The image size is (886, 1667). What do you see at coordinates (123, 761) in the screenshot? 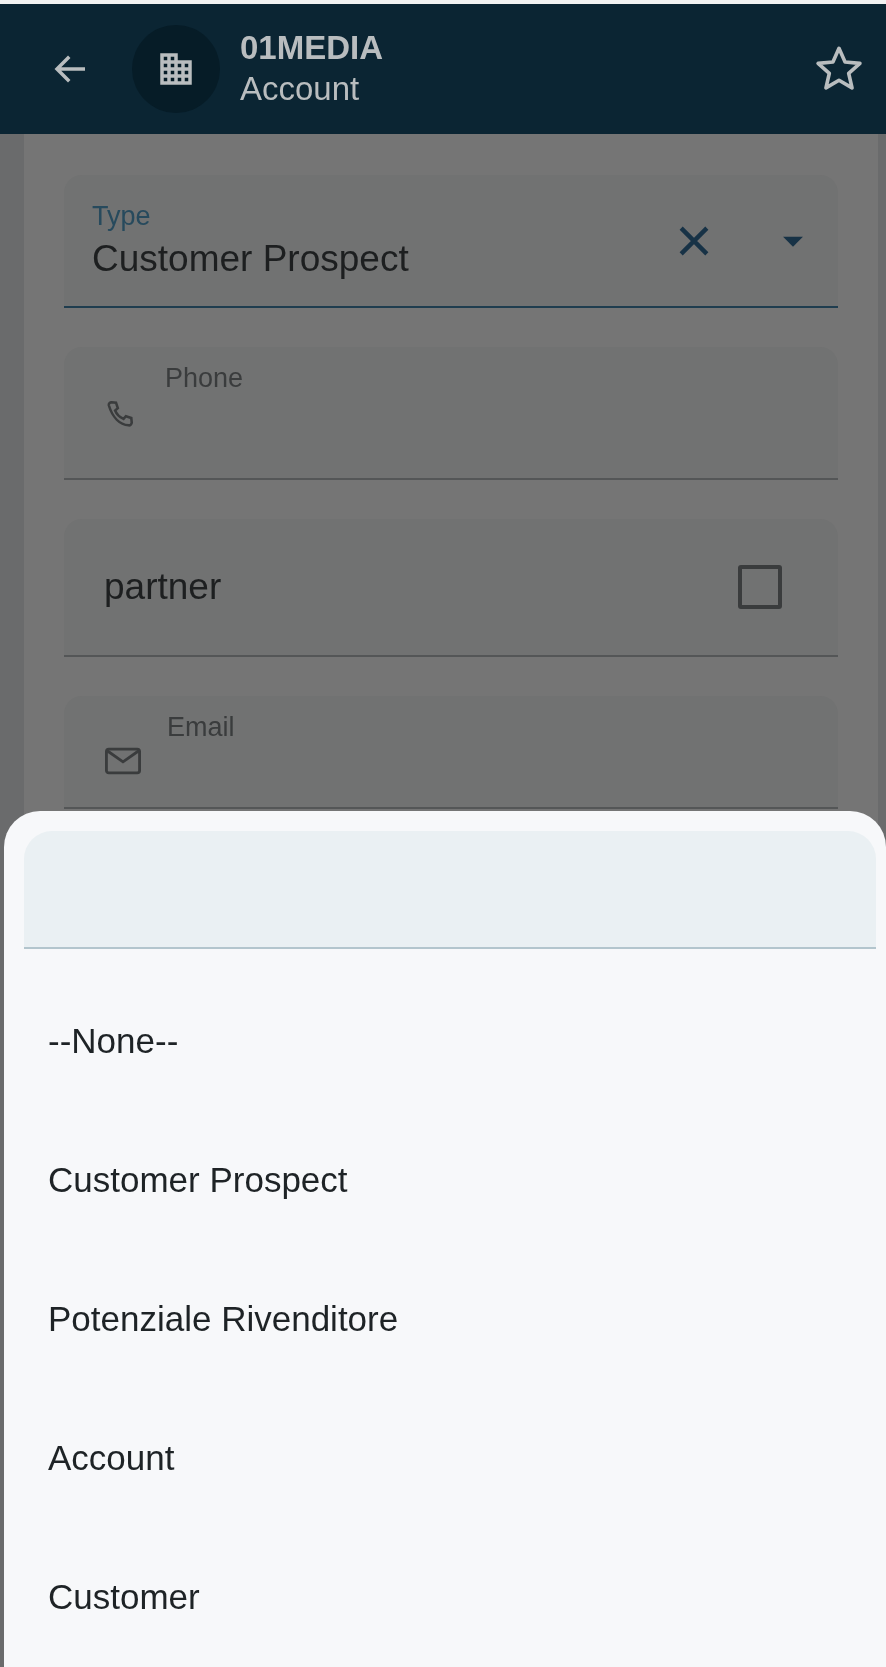
I see `mail-icon` at bounding box center [123, 761].